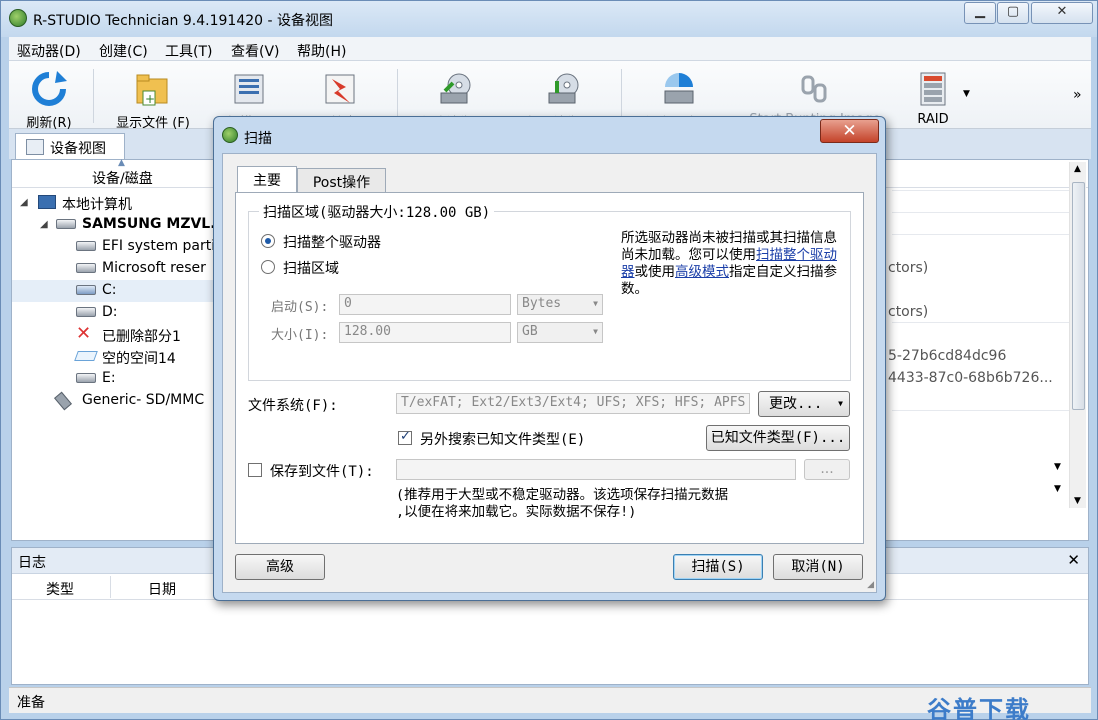  Describe the element at coordinates (341, 180) in the screenshot. I see `tab-post-actions: Post操作` at that location.